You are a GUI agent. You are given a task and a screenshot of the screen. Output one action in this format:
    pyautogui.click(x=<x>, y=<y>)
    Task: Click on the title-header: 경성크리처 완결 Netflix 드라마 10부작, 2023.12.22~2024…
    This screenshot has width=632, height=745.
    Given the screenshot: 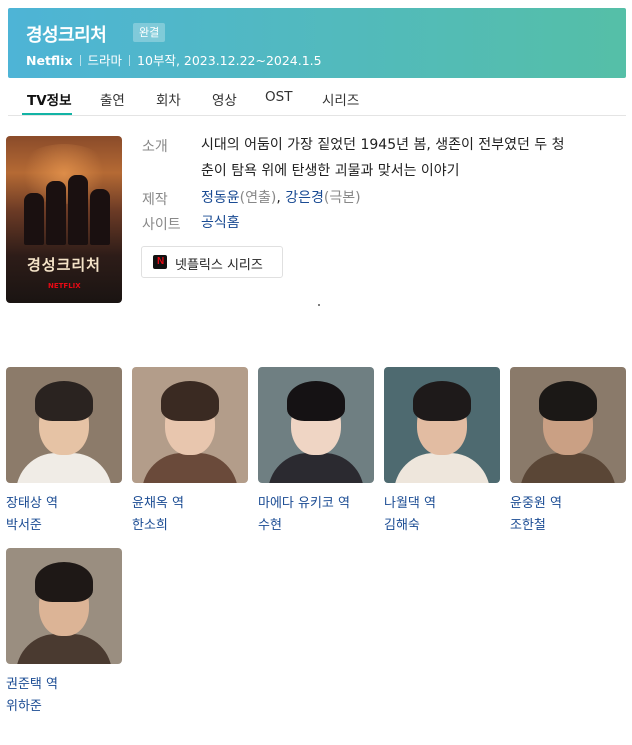 What is the action you would take?
    pyautogui.click(x=317, y=43)
    